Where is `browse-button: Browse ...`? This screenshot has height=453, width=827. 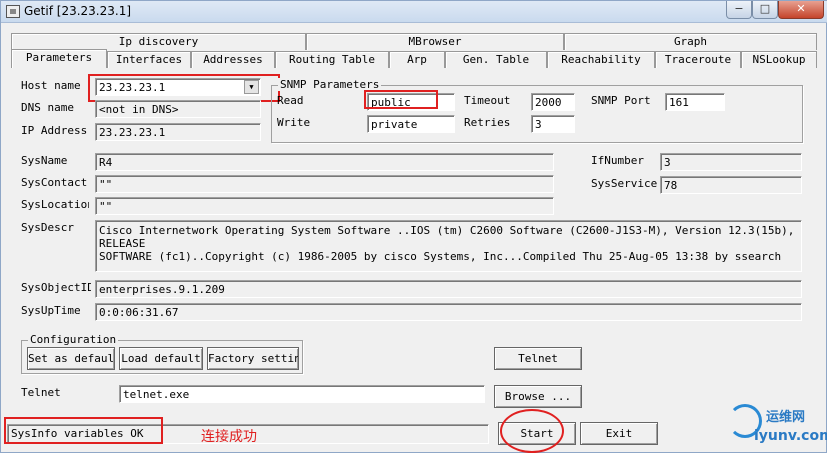
browse-button: Browse ... is located at coordinates (538, 396).